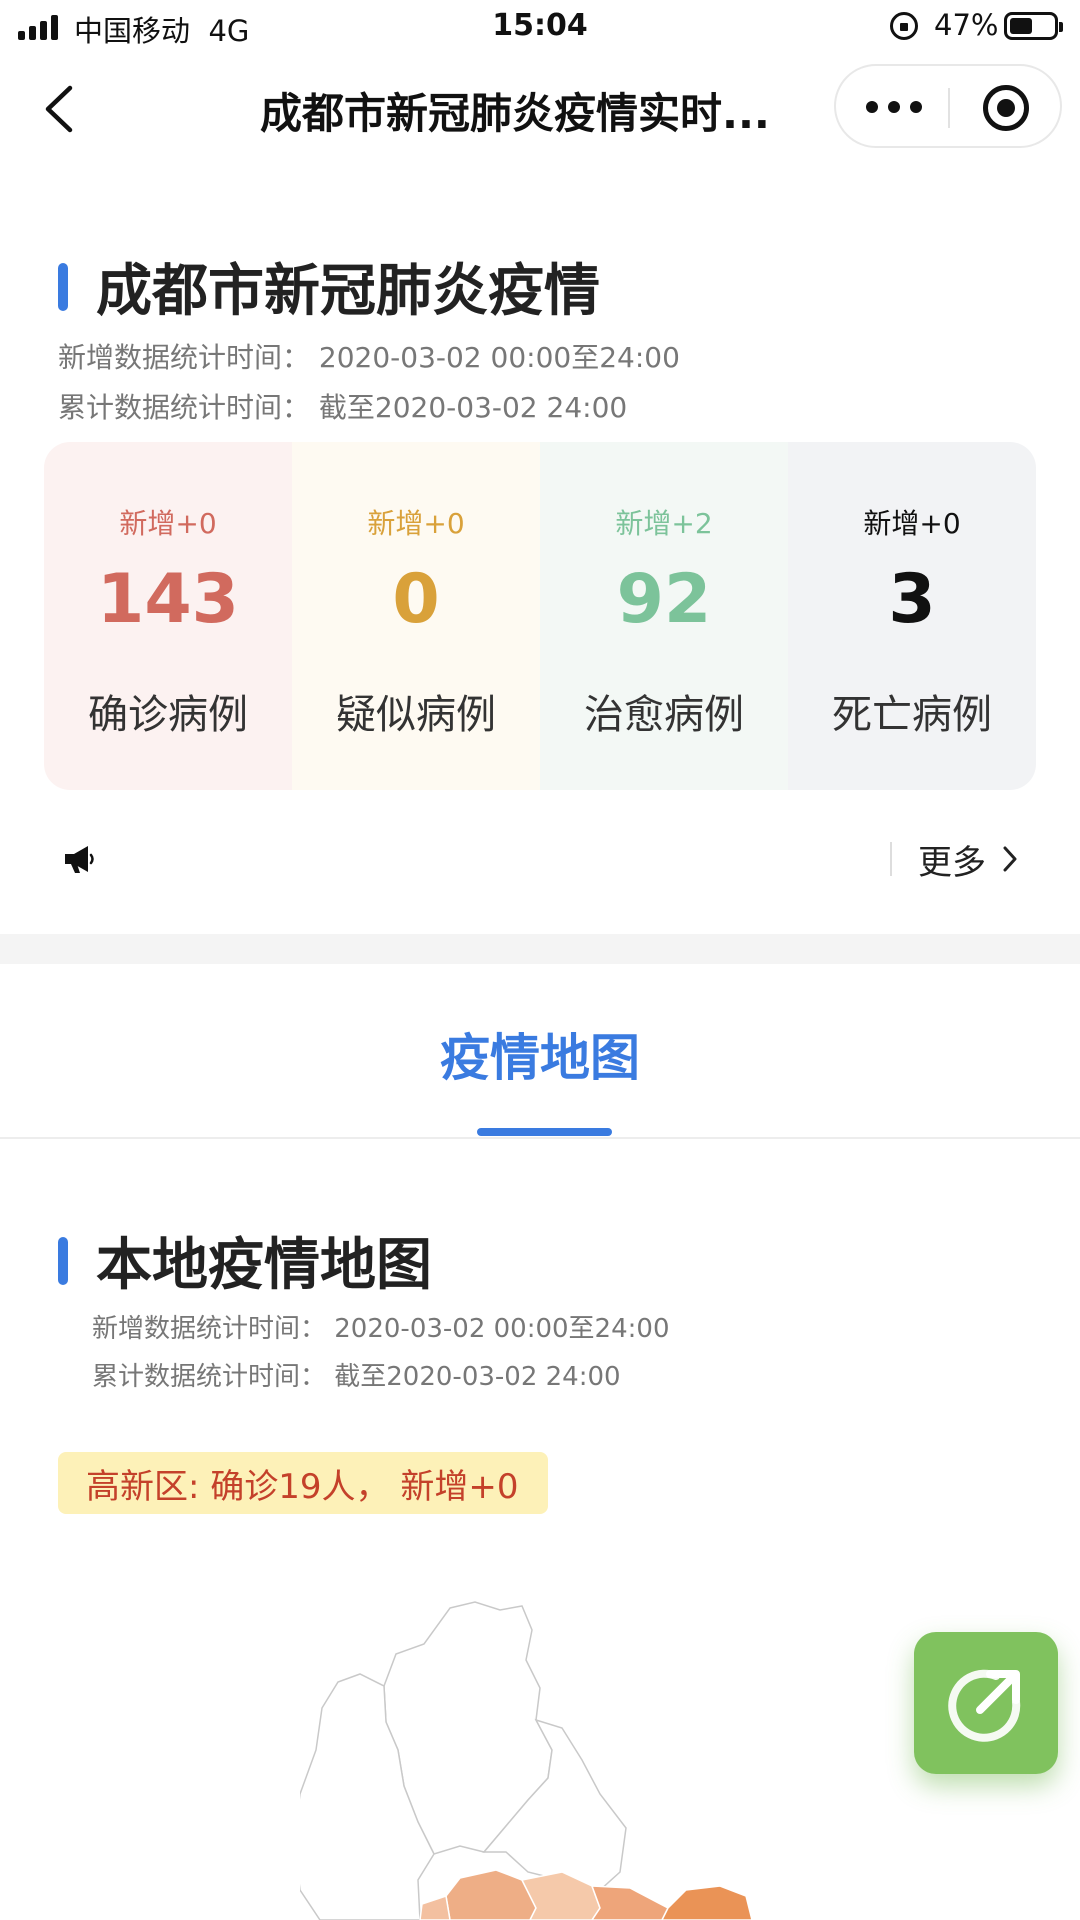 The width and height of the screenshot is (1080, 1920). What do you see at coordinates (168, 715) in the screenshot?
I see `stat-label: 确诊病例` at bounding box center [168, 715].